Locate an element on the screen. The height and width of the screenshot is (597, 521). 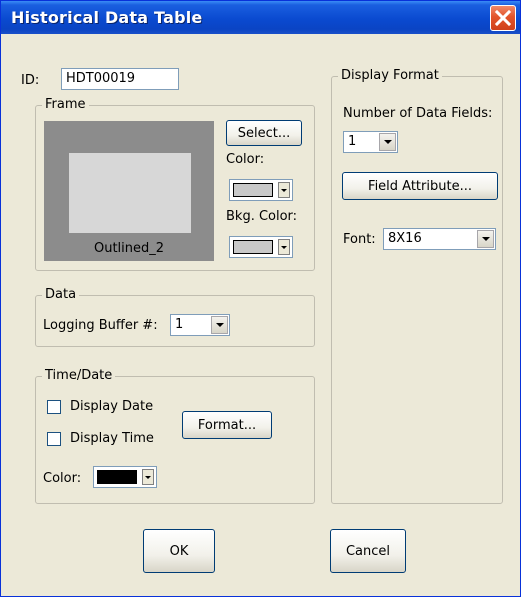
time-date-color-picker is located at coordinates (125, 477).